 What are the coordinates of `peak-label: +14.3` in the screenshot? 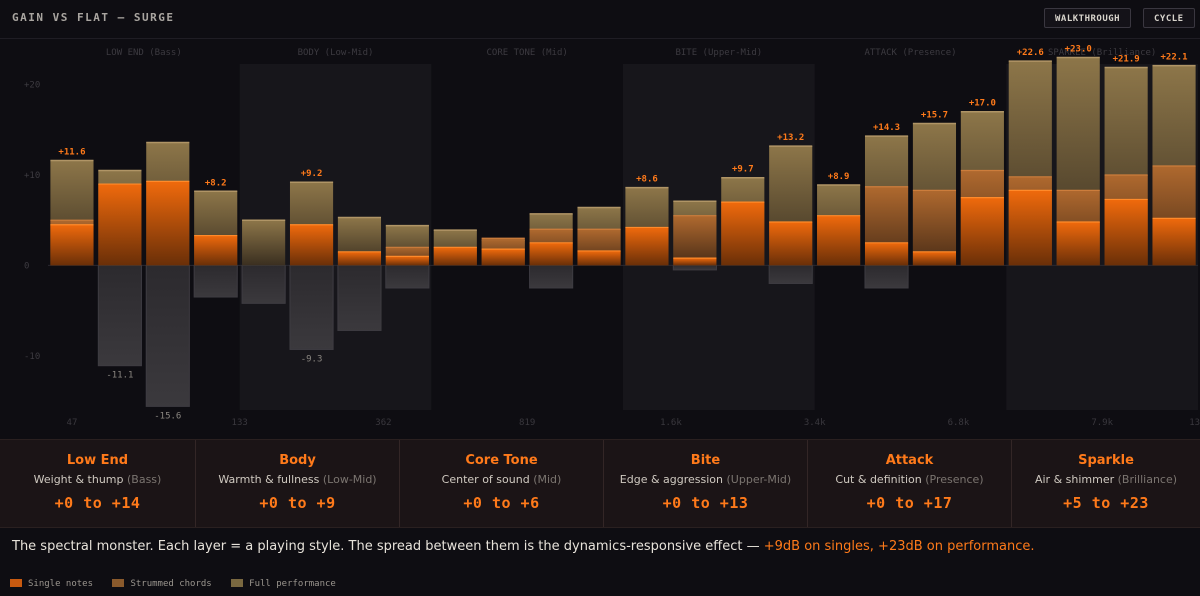 It's located at (886, 128).